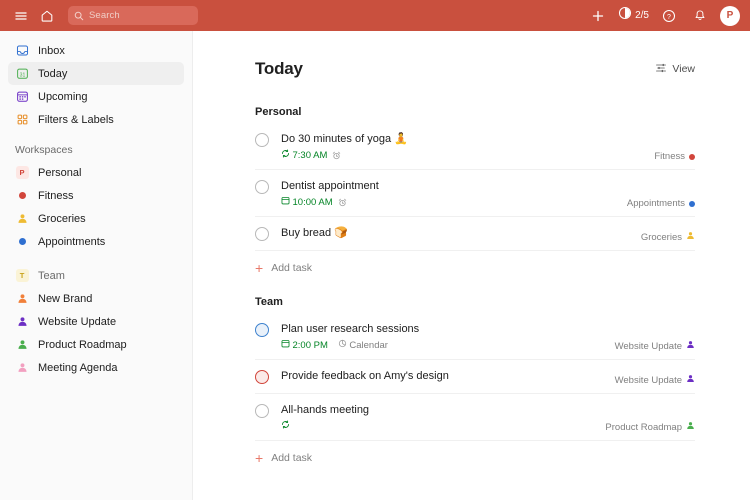  What do you see at coordinates (22, 368) in the screenshot?
I see `project-person-pink-icon` at bounding box center [22, 368].